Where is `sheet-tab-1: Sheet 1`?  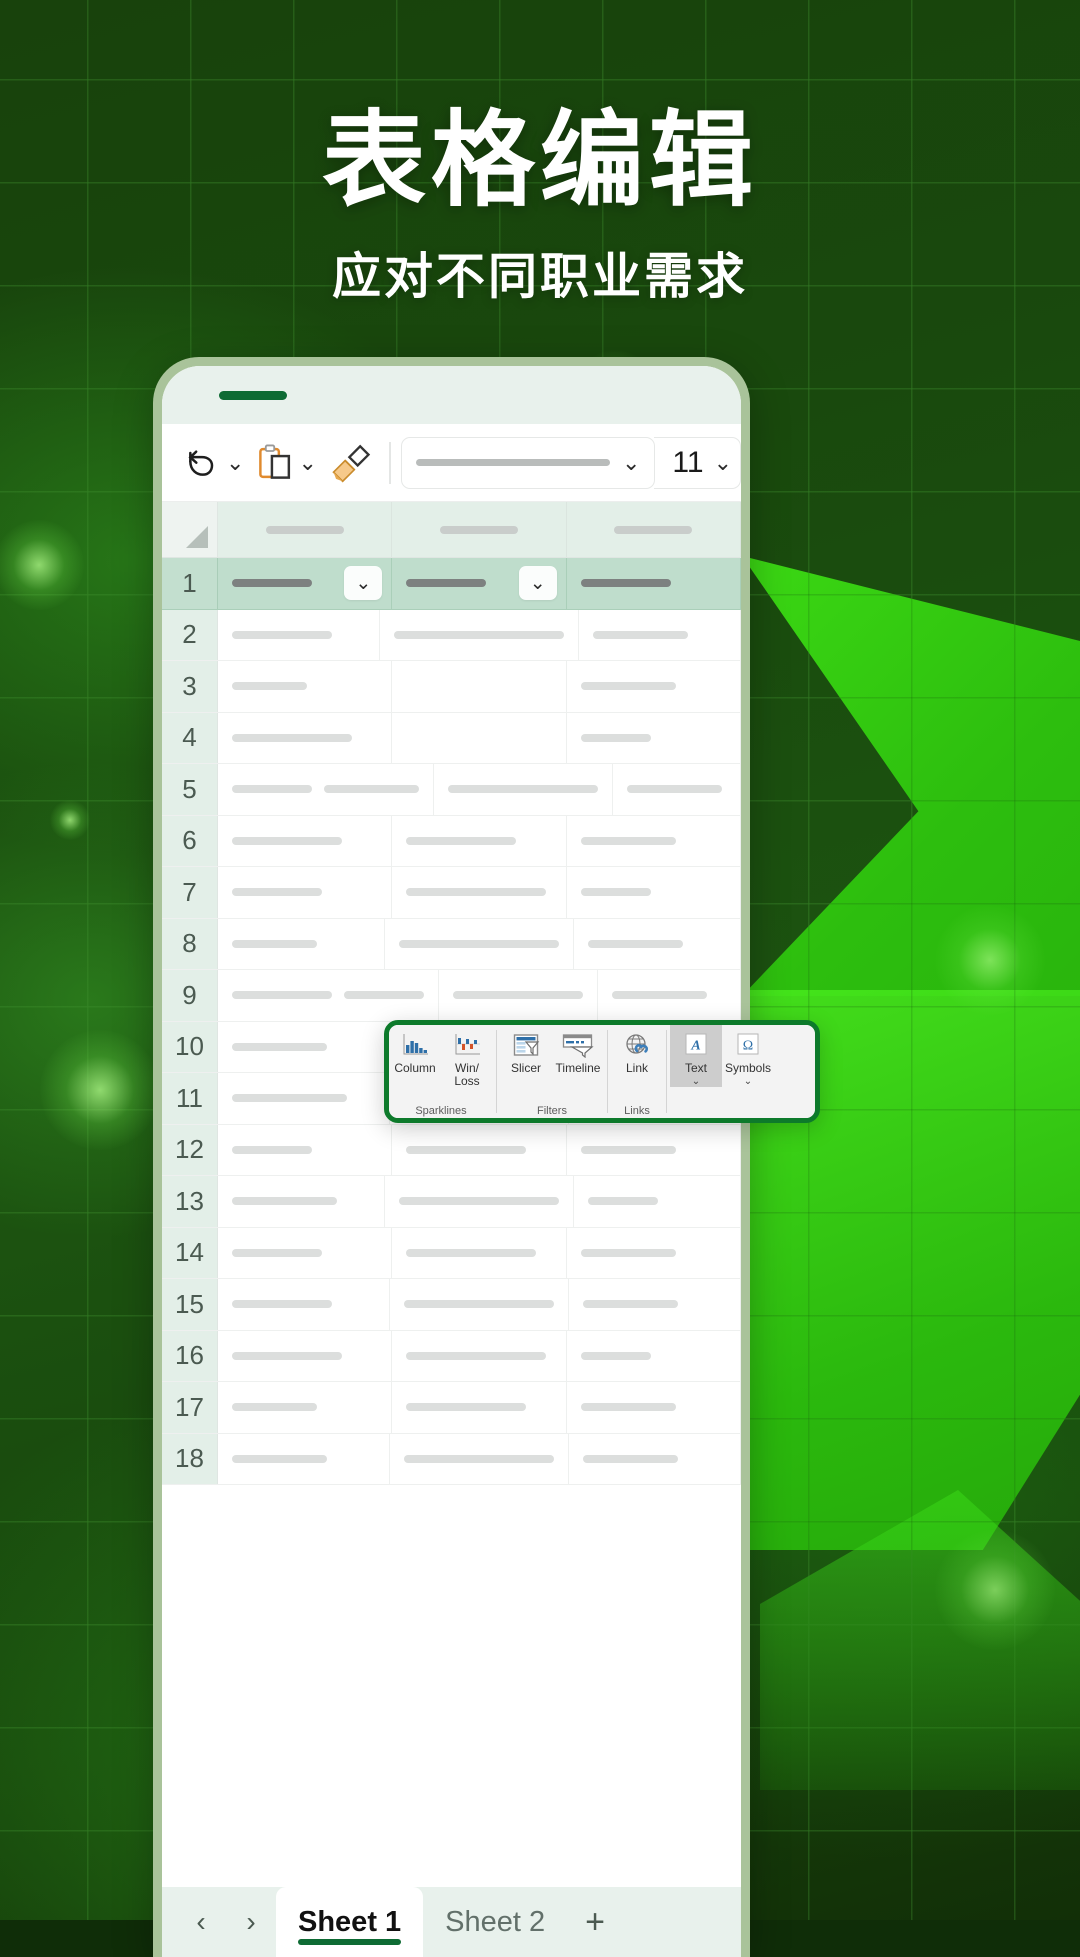
sheet-tab-1: Sheet 1 is located at coordinates (350, 1922).